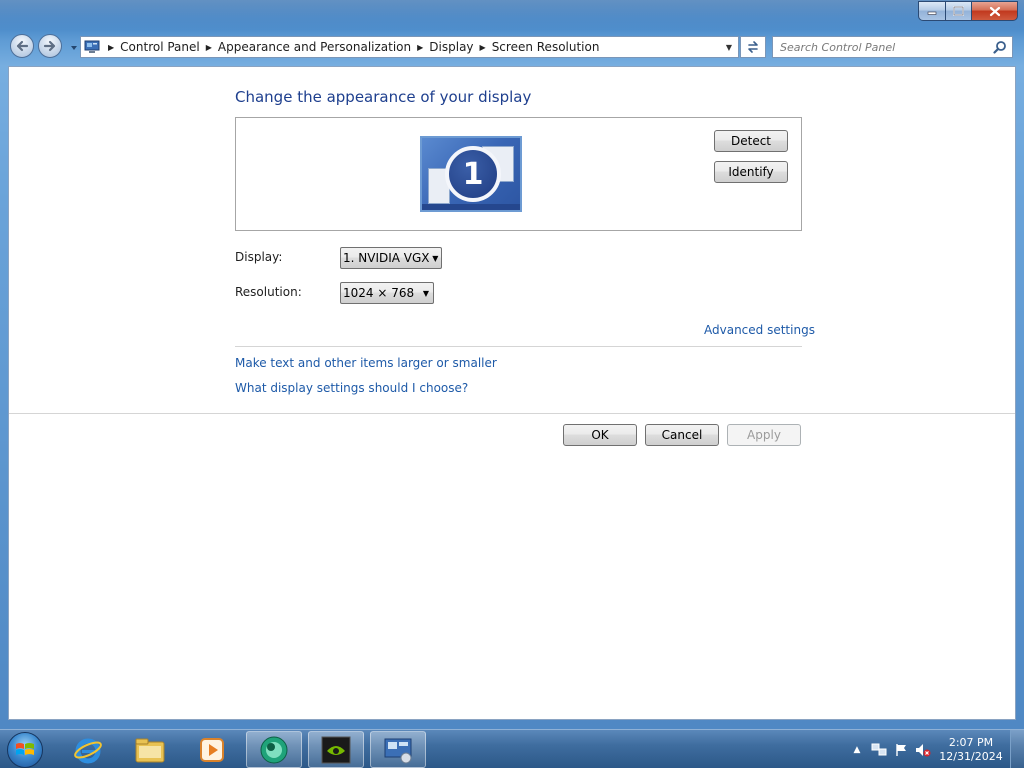  I want to click on show-desktop-button, so click(1017, 749).